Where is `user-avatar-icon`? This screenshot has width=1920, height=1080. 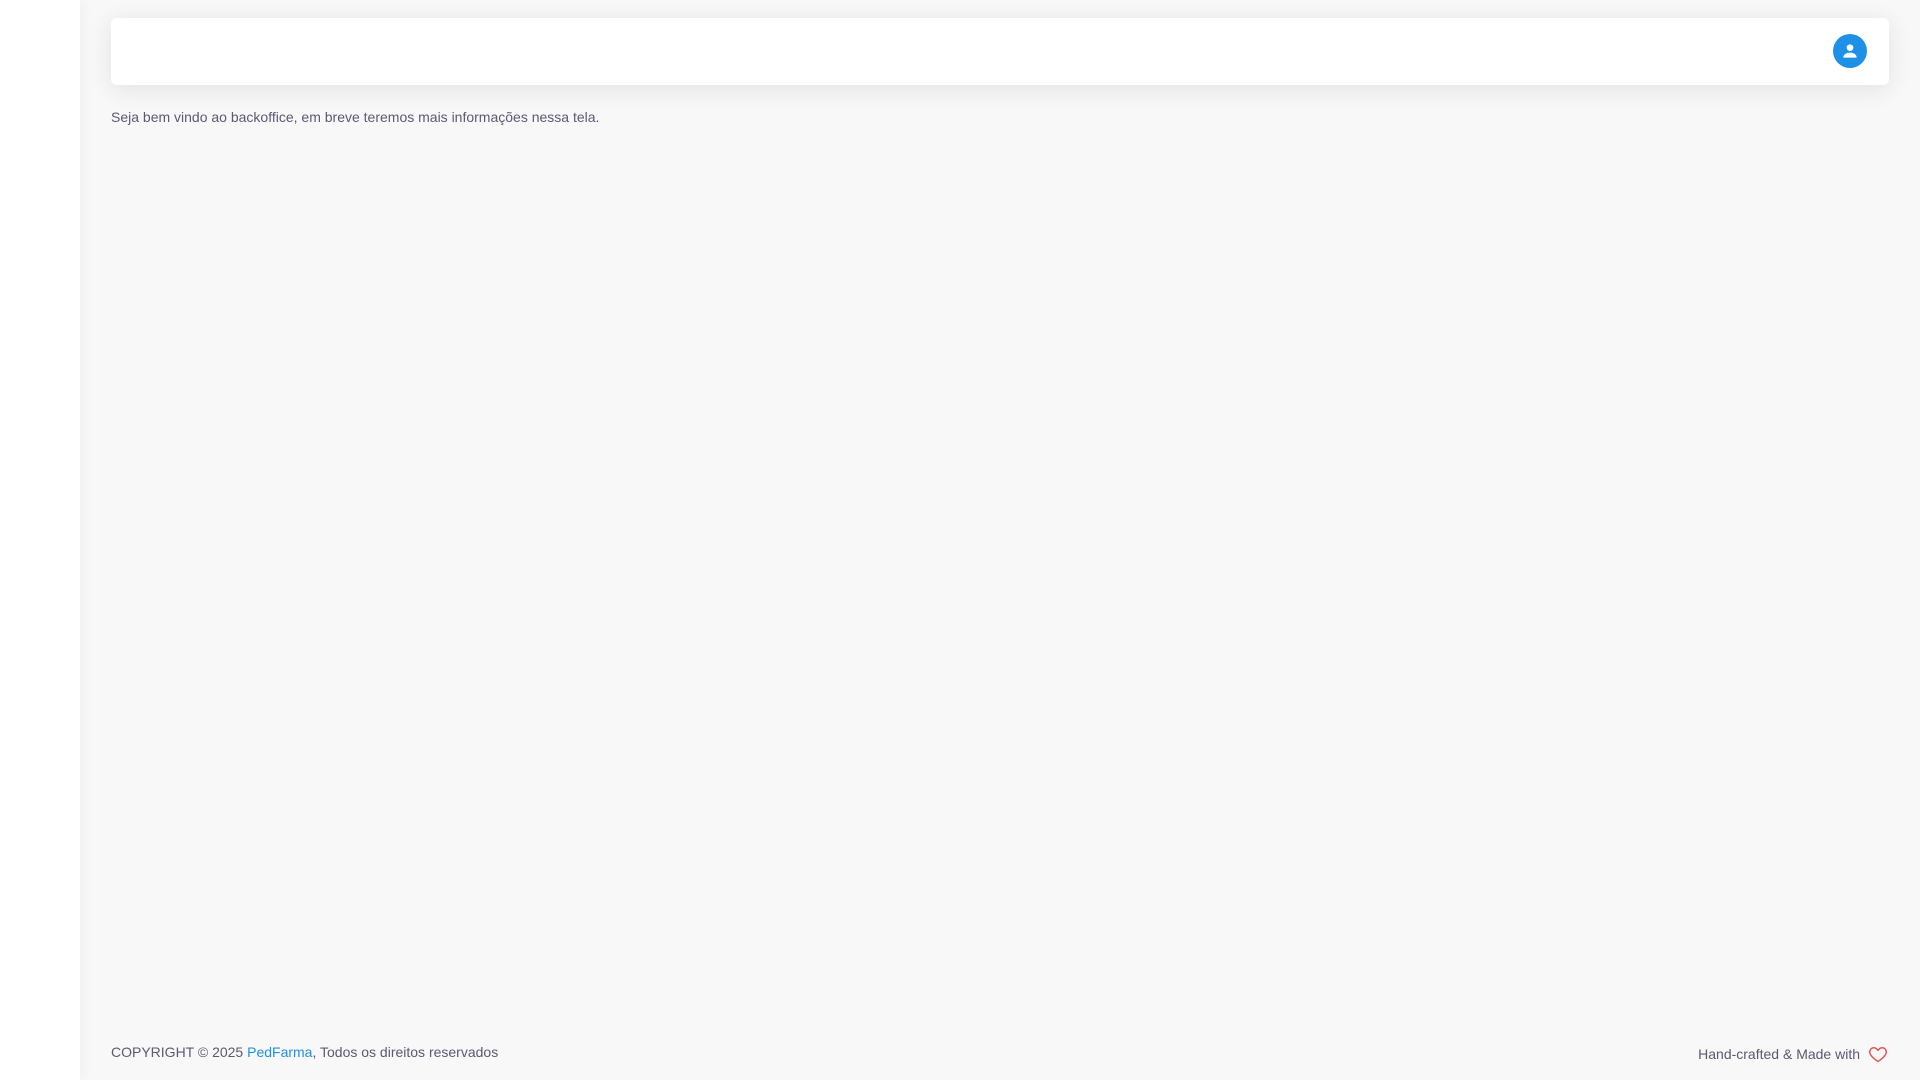 user-avatar-icon is located at coordinates (1850, 51).